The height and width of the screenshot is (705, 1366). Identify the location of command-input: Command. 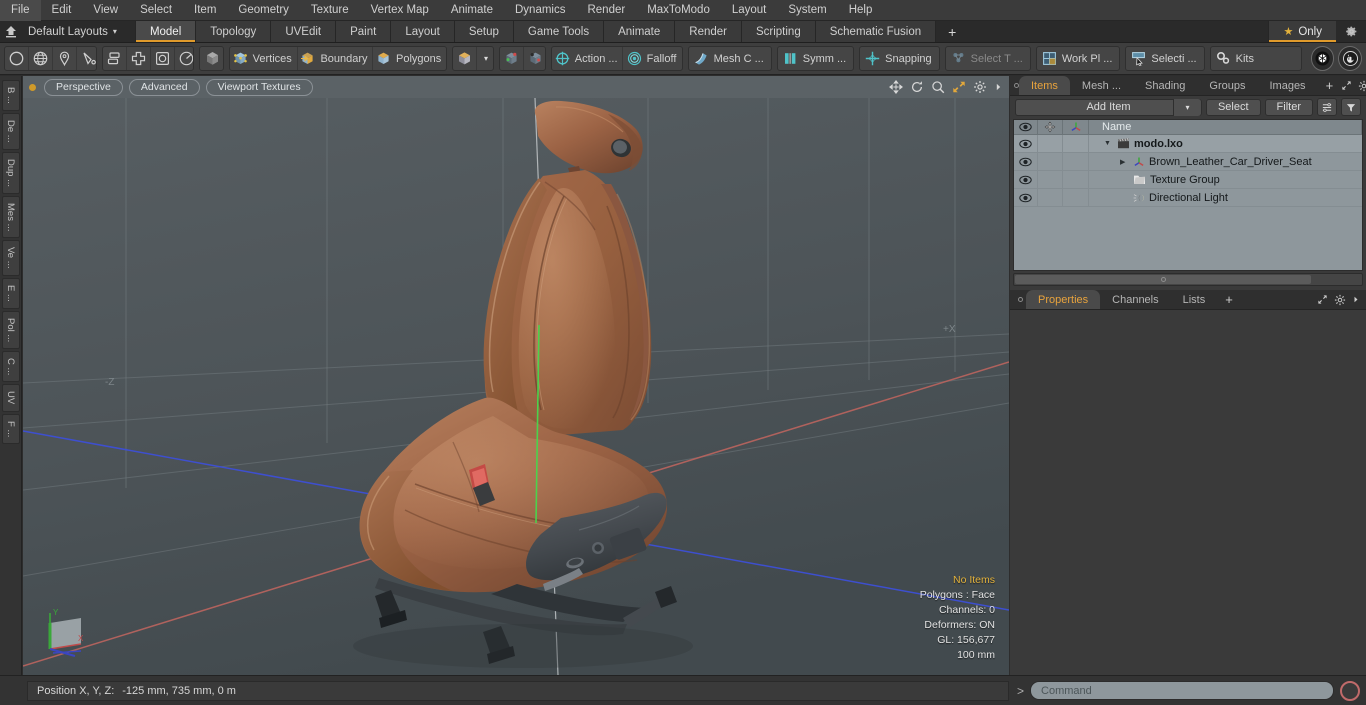
(1182, 690).